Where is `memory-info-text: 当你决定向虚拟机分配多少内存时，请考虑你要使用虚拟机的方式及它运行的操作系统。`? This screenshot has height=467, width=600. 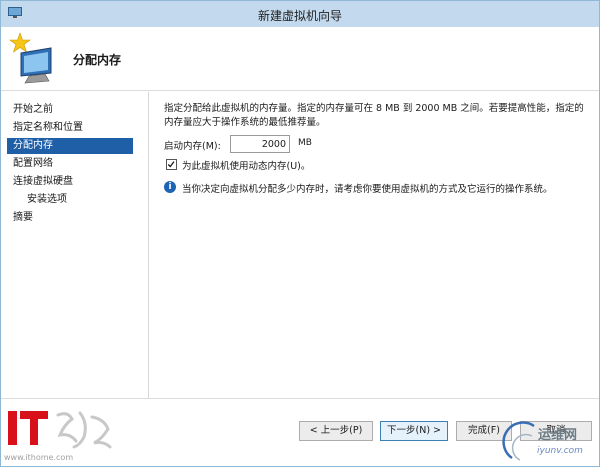
memory-info-text: 当你决定向虚拟机分配多少内存时，请考虑你要使用虚拟机的方式及它运行的操作系统。 is located at coordinates (367, 189).